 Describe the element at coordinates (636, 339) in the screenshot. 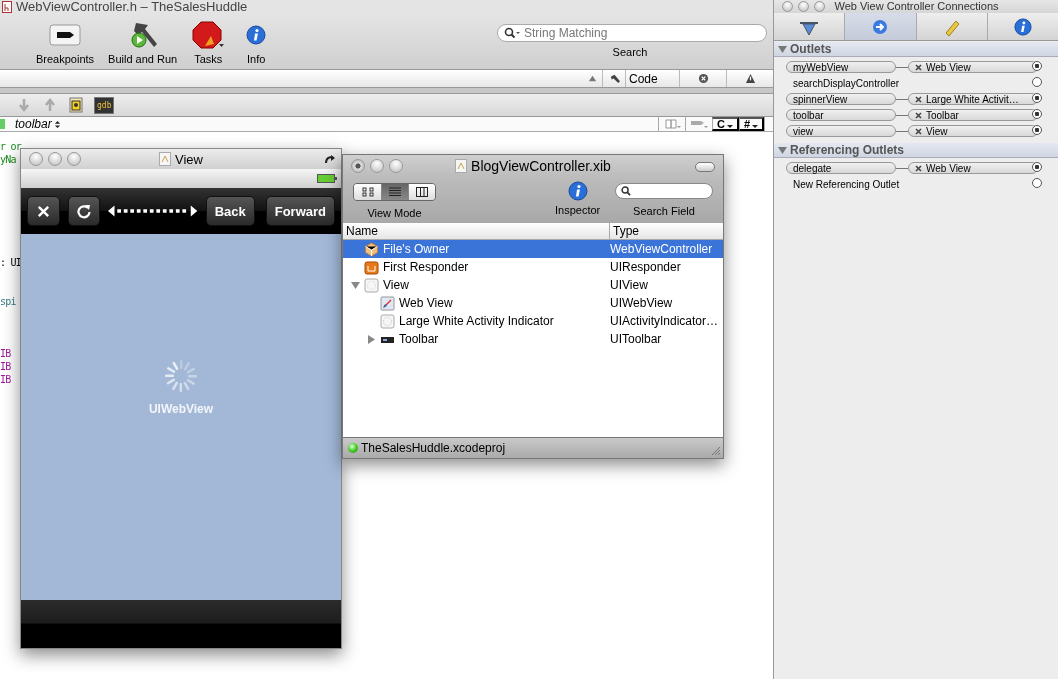

I see `object-type: UIToolbar` at that location.